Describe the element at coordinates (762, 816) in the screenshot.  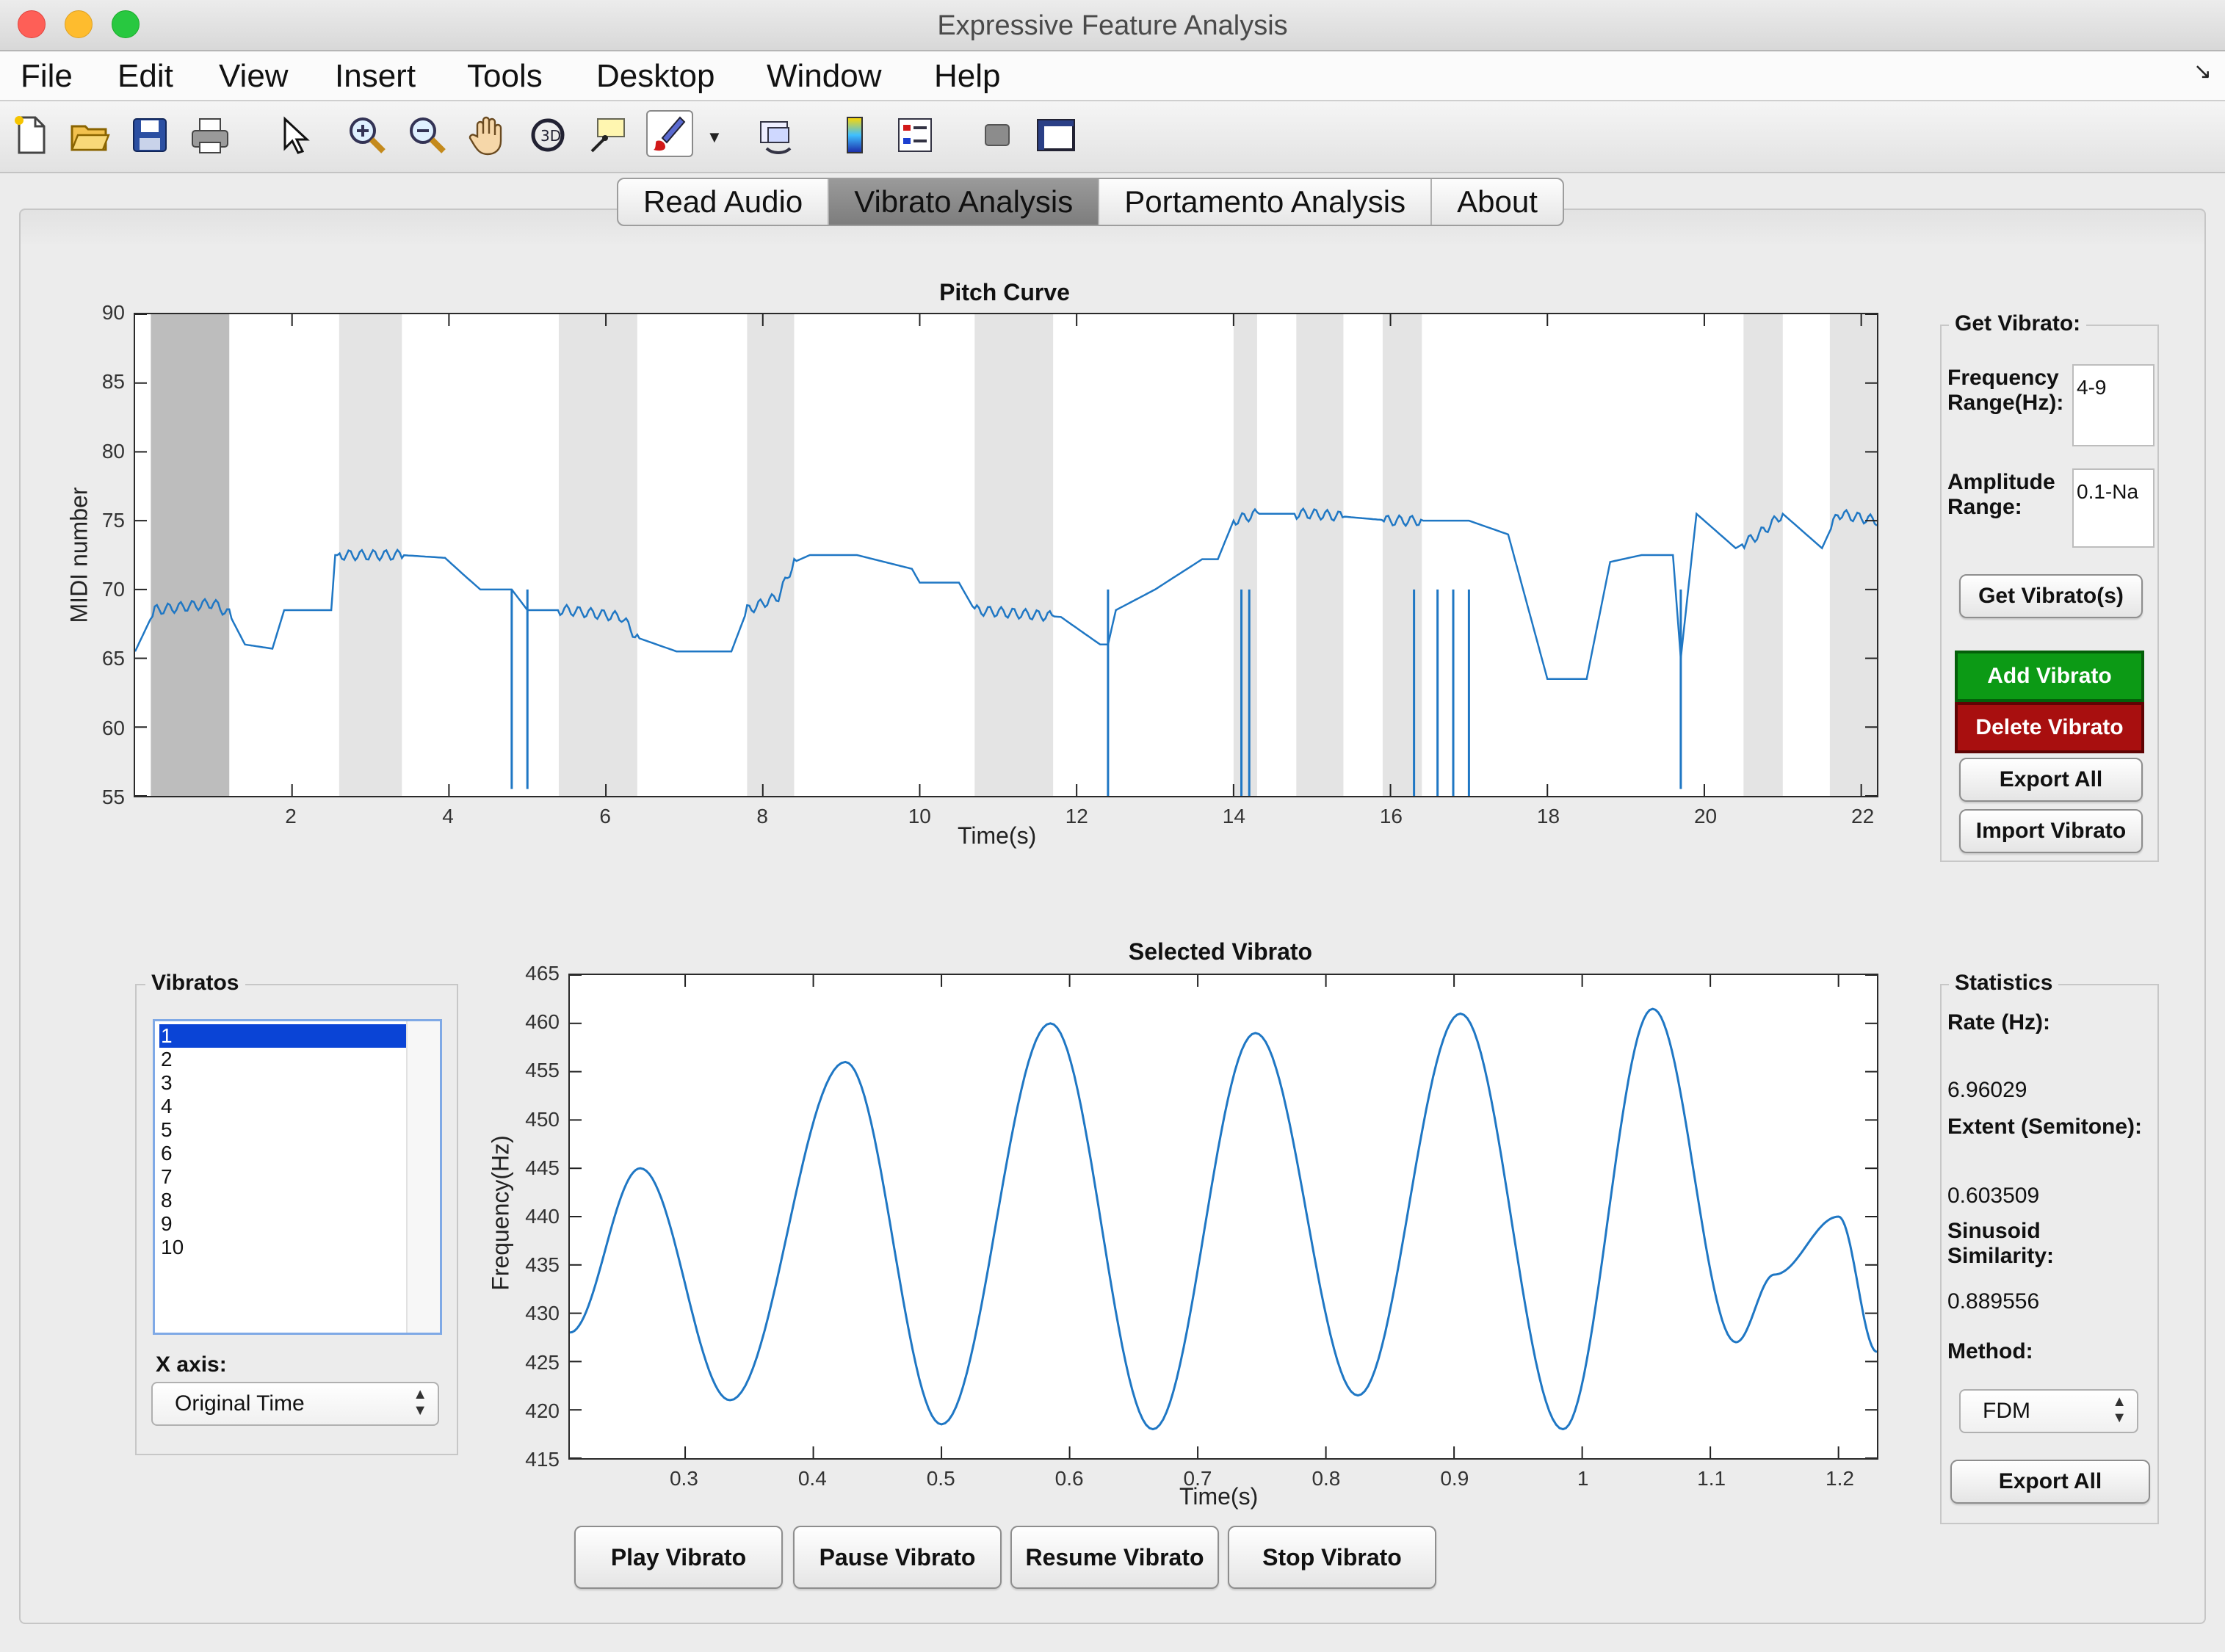
I see `x-tick-label: 8` at that location.